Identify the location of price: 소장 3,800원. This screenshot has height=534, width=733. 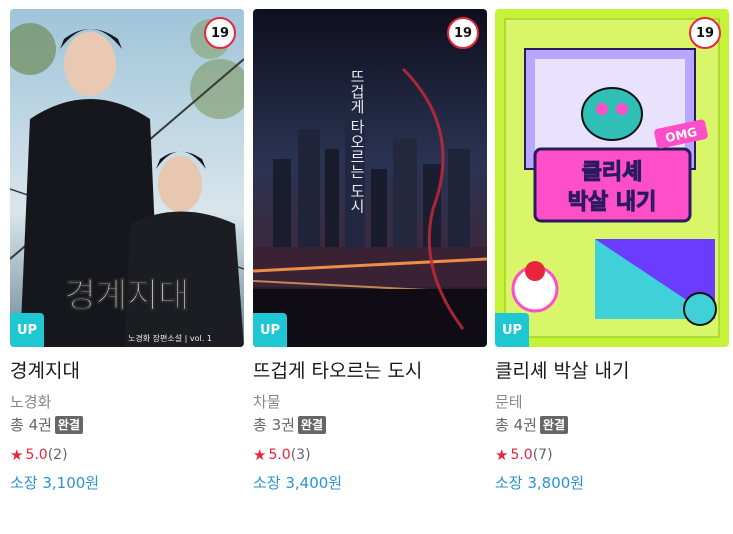
(540, 483).